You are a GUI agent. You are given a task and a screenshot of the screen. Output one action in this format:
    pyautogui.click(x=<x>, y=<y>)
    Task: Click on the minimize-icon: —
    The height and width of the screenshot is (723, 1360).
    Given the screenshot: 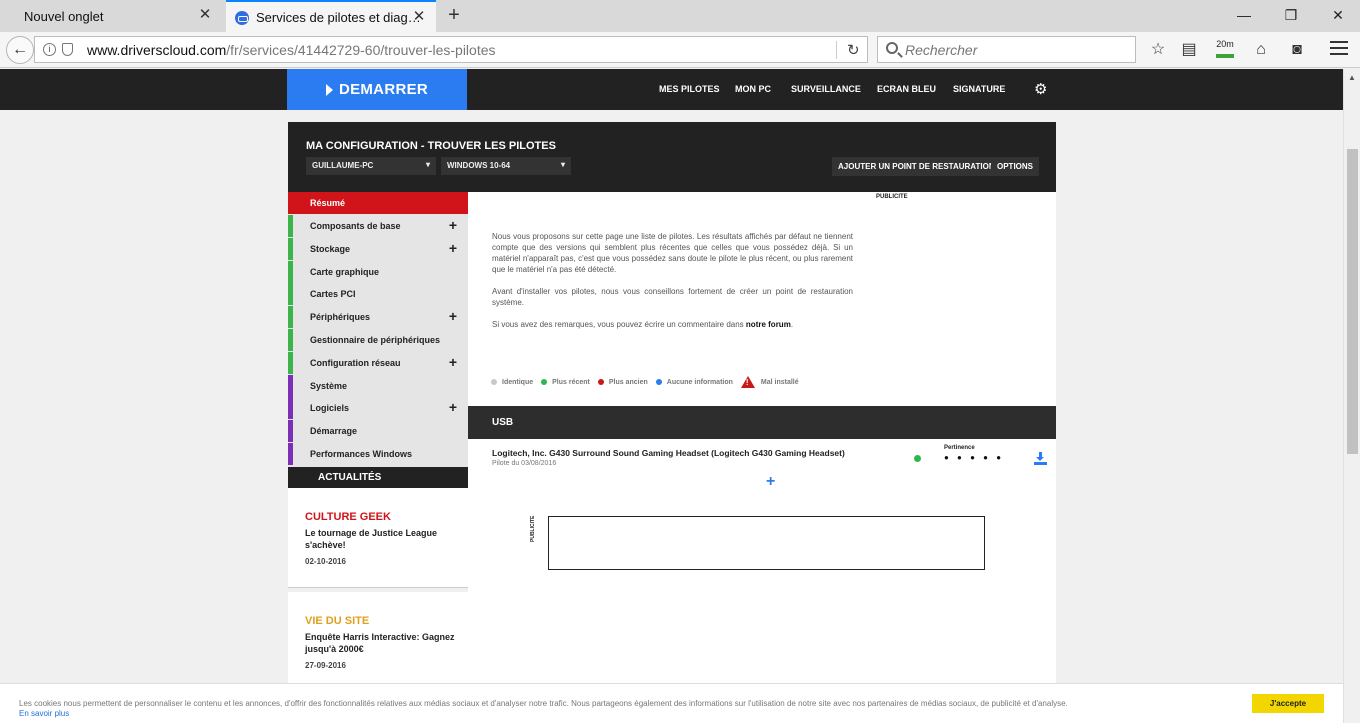 What is the action you would take?
    pyautogui.click(x=1244, y=15)
    